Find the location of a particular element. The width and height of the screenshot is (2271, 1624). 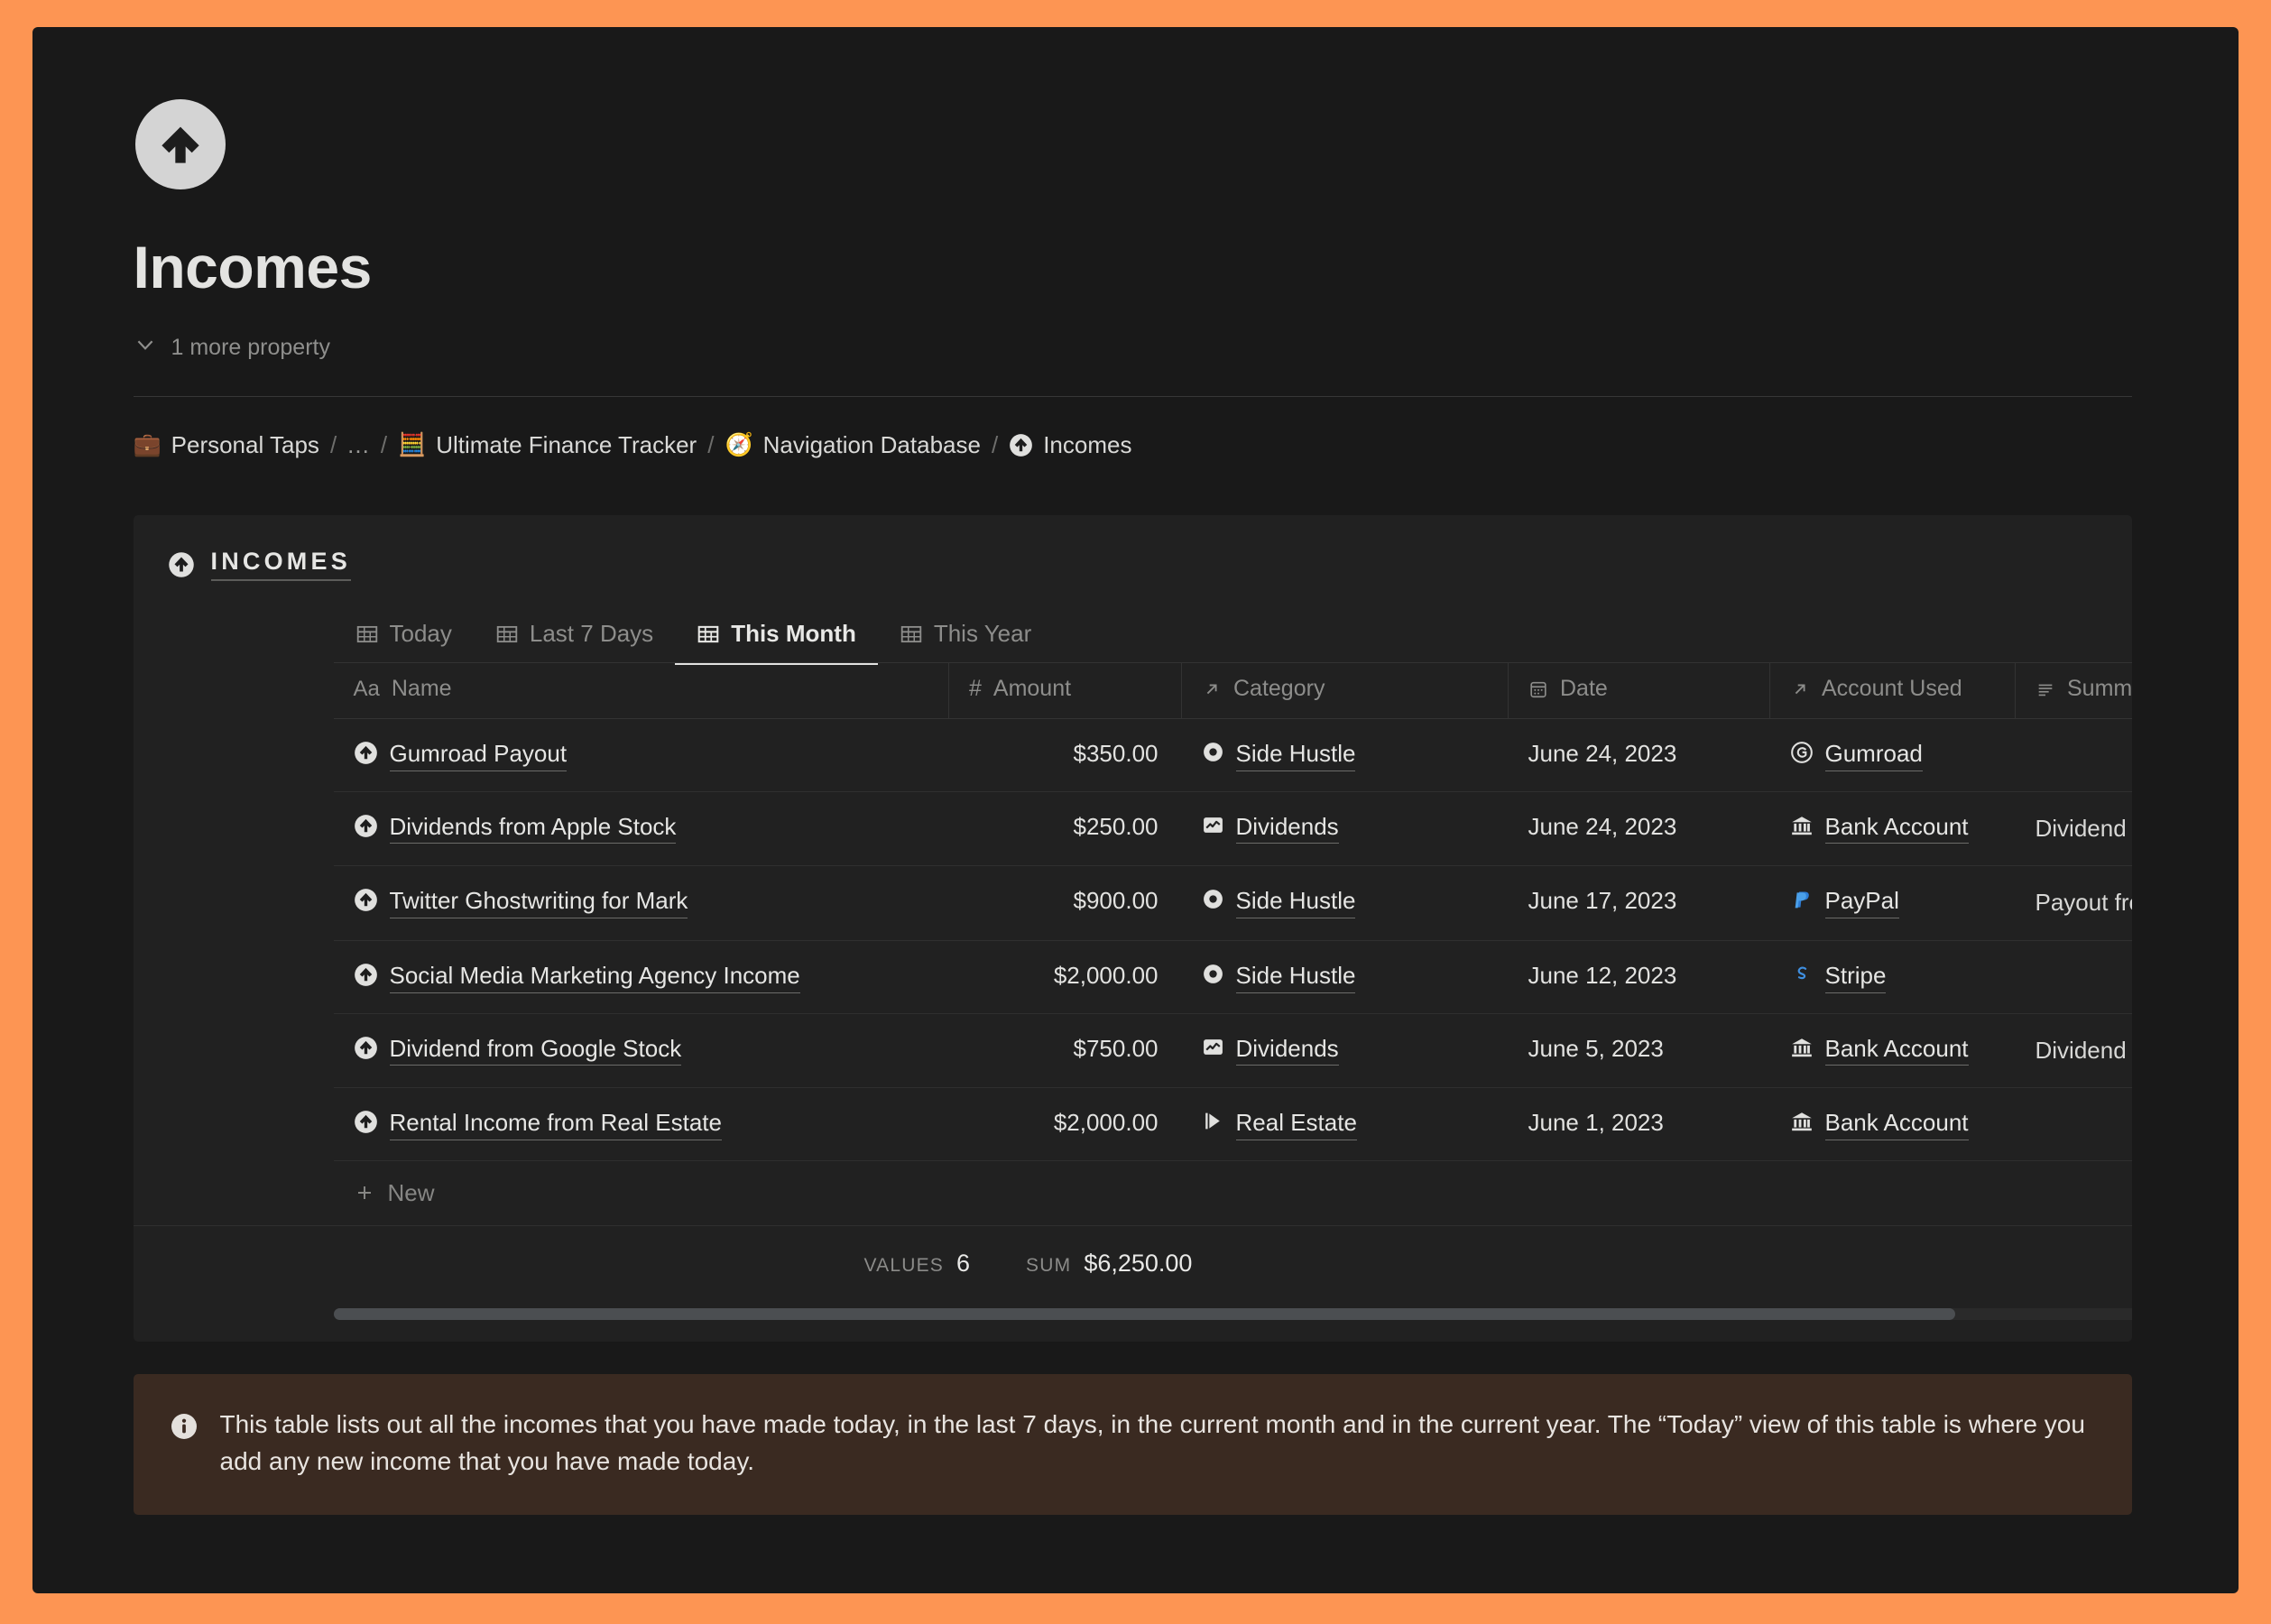

cell-account: Gumroad is located at coordinates (1892, 755).